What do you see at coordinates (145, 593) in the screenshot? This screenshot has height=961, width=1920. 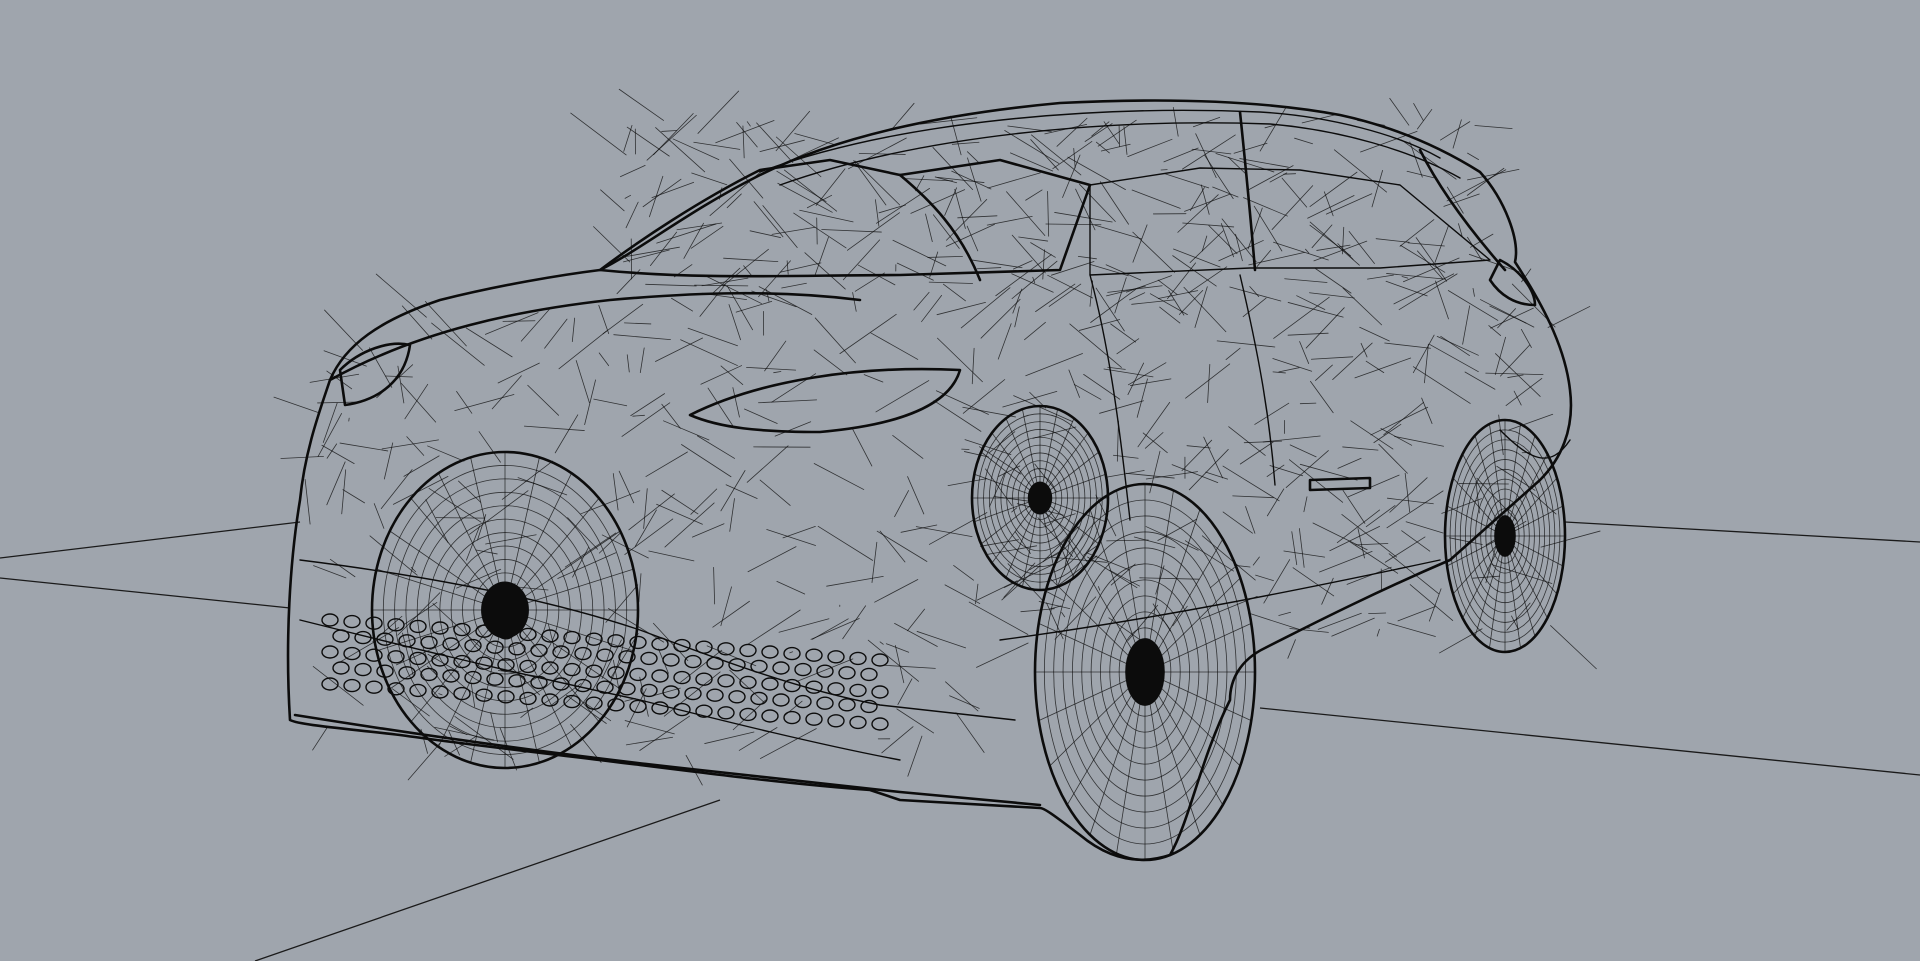 I see `grid-axis-line` at bounding box center [145, 593].